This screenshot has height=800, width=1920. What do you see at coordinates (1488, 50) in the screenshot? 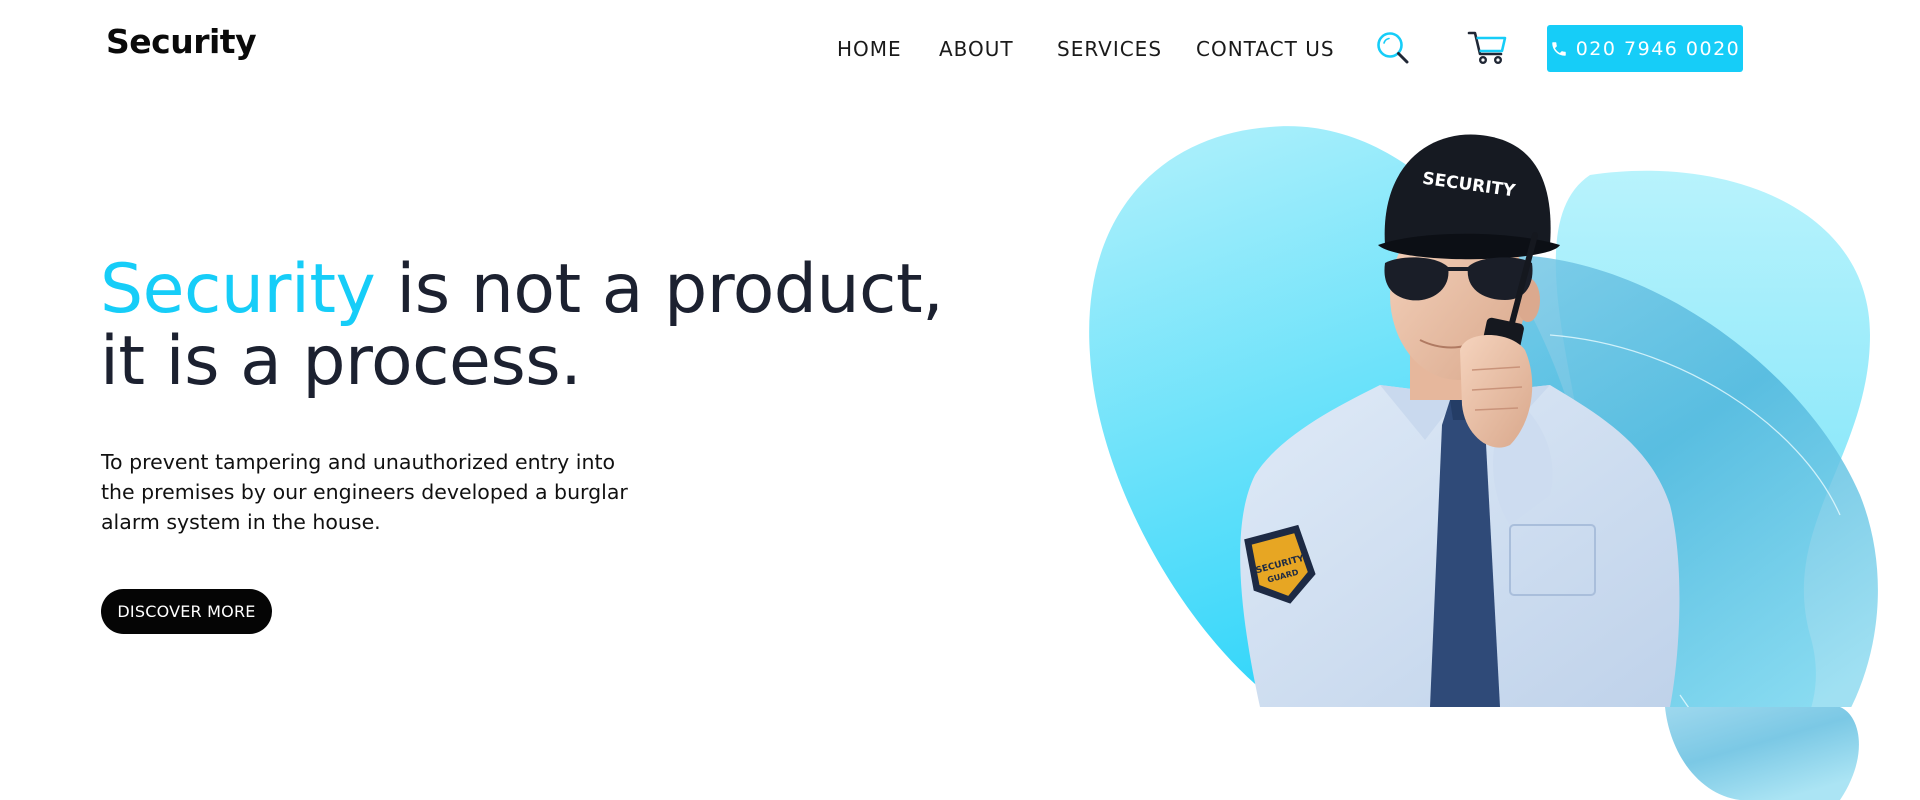
I see `cart-icon` at bounding box center [1488, 50].